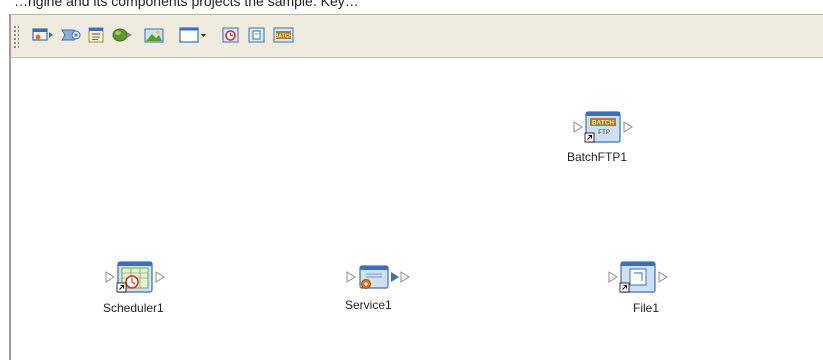  I want to click on add-batch-icon: BATCH, so click(283, 35).